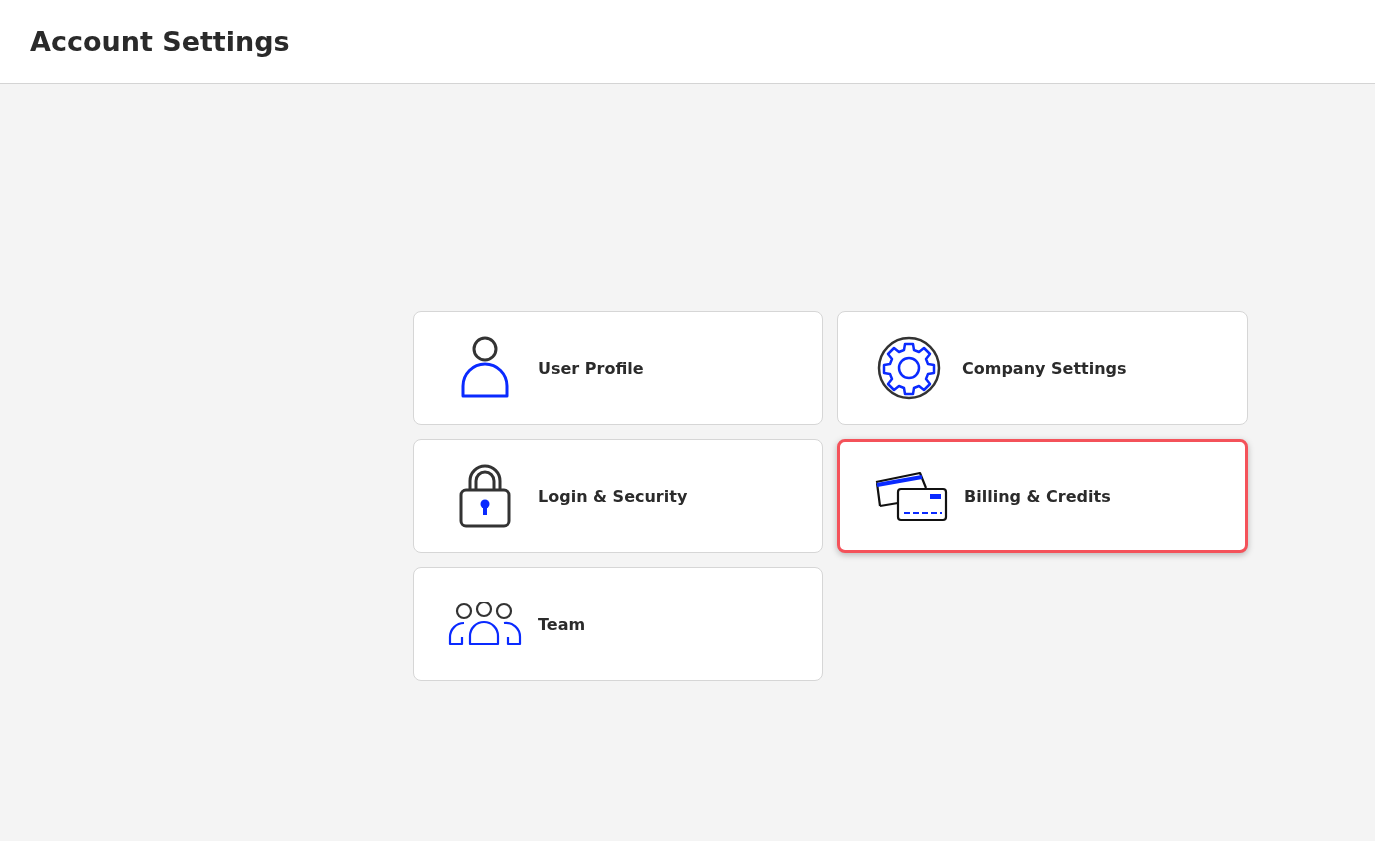 The height and width of the screenshot is (841, 1375). What do you see at coordinates (485, 624) in the screenshot?
I see `team-icon` at bounding box center [485, 624].